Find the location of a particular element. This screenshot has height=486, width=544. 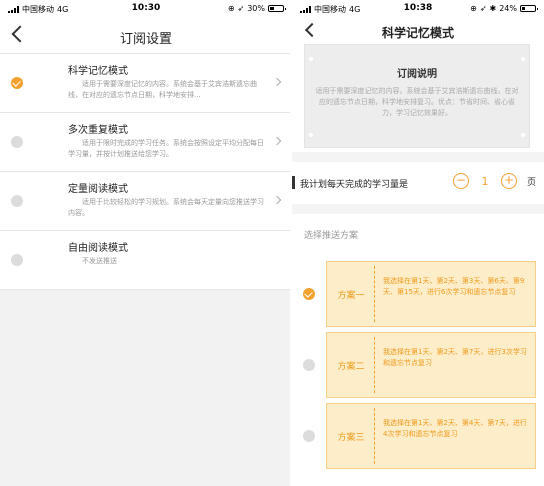

status-bar: 中国移动 4G 10:38 ⊕ ➶ ✱ 24% is located at coordinates (418, 9).